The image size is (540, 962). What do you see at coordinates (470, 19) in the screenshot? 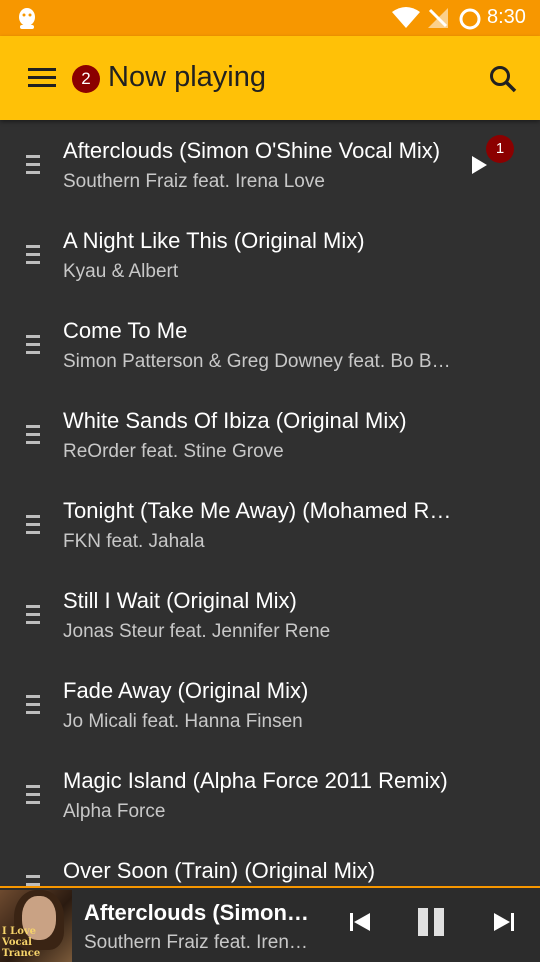
I see `battery-sync-icon` at bounding box center [470, 19].